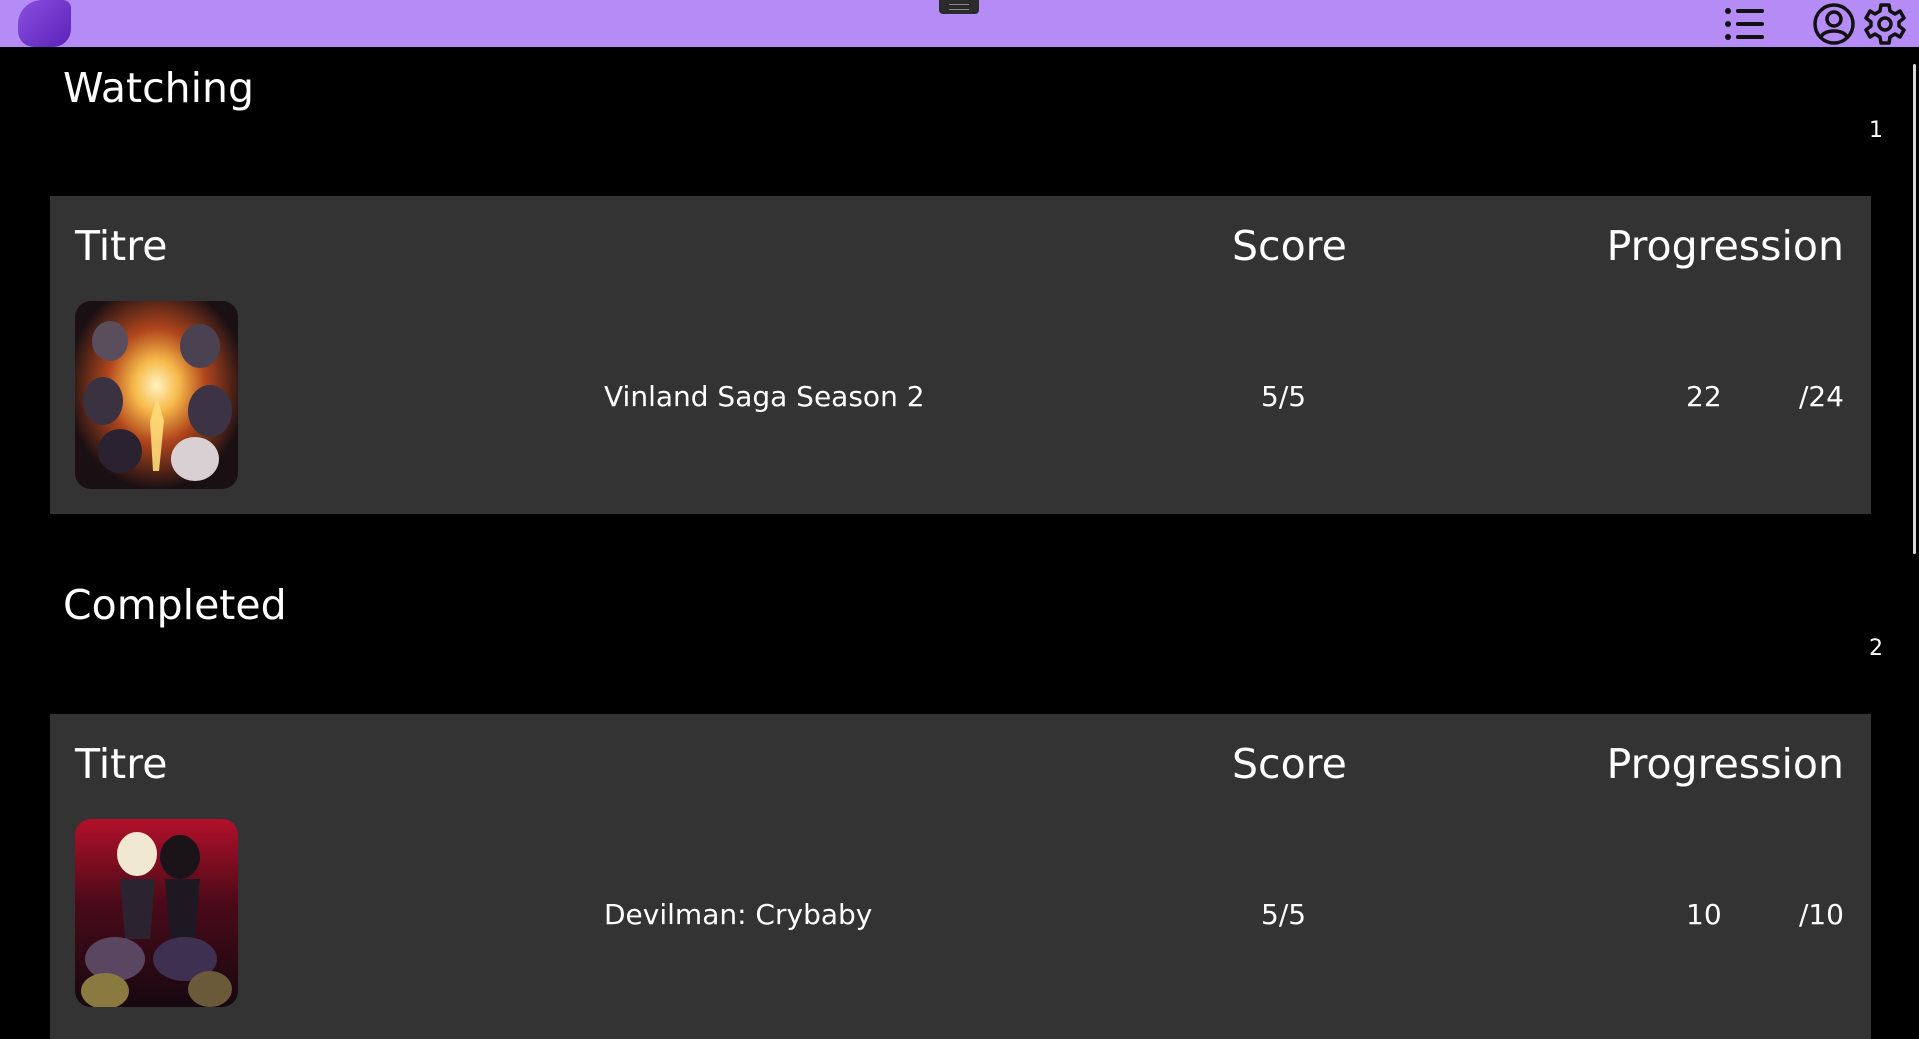  I want to click on user-icon, so click(1834, 24).